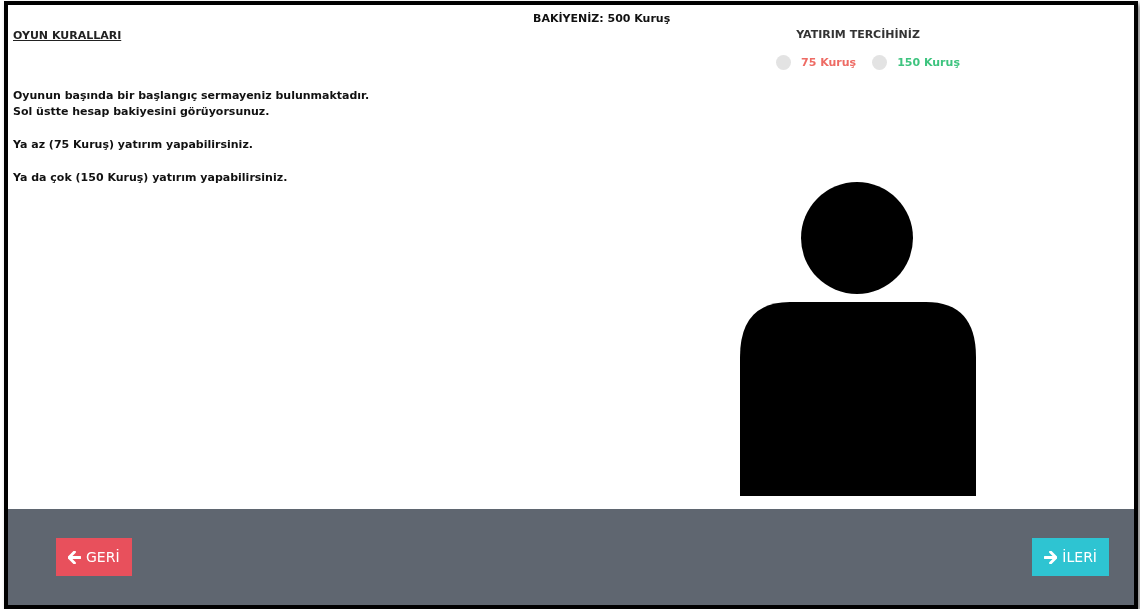  Describe the element at coordinates (133, 145) in the screenshot. I see `rule-text: Ya az (75 Kuruş) yatırım yapabilirsiniz.` at that location.